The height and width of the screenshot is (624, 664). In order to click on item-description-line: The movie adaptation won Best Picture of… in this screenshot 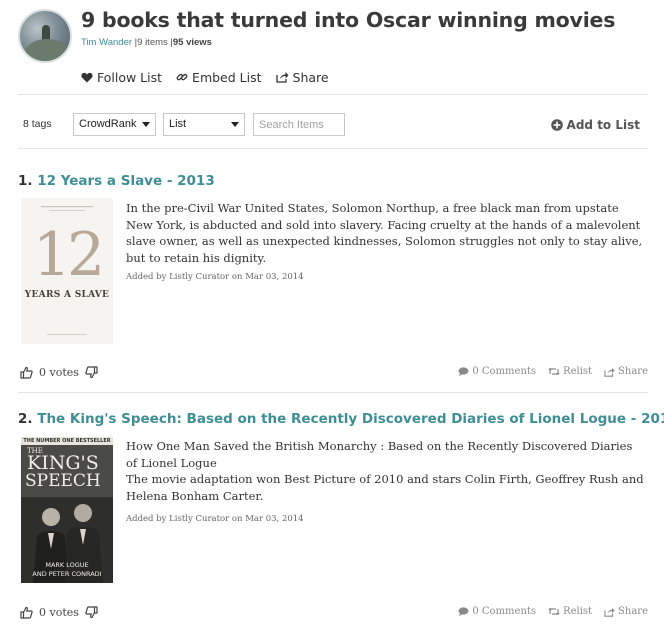, I will do `click(385, 487)`.